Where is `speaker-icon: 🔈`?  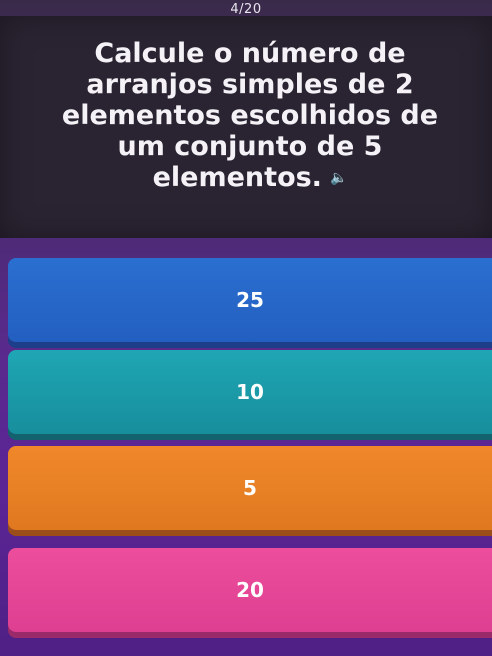 speaker-icon: 🔈 is located at coordinates (338, 178).